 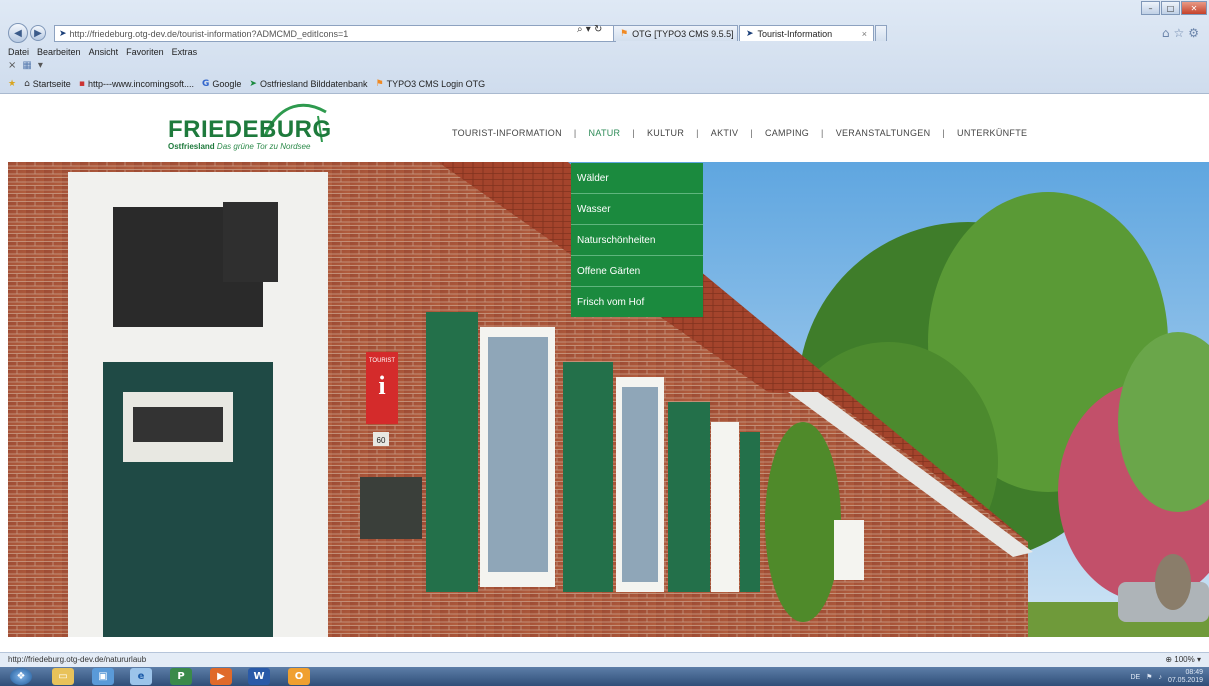 I want to click on otg-icon: ➤, so click(x=253, y=84).